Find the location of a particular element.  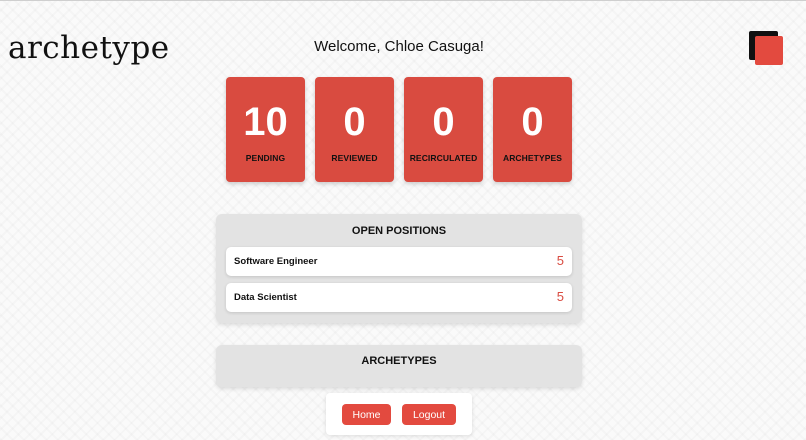

stat-value: 10 is located at coordinates (265, 122).